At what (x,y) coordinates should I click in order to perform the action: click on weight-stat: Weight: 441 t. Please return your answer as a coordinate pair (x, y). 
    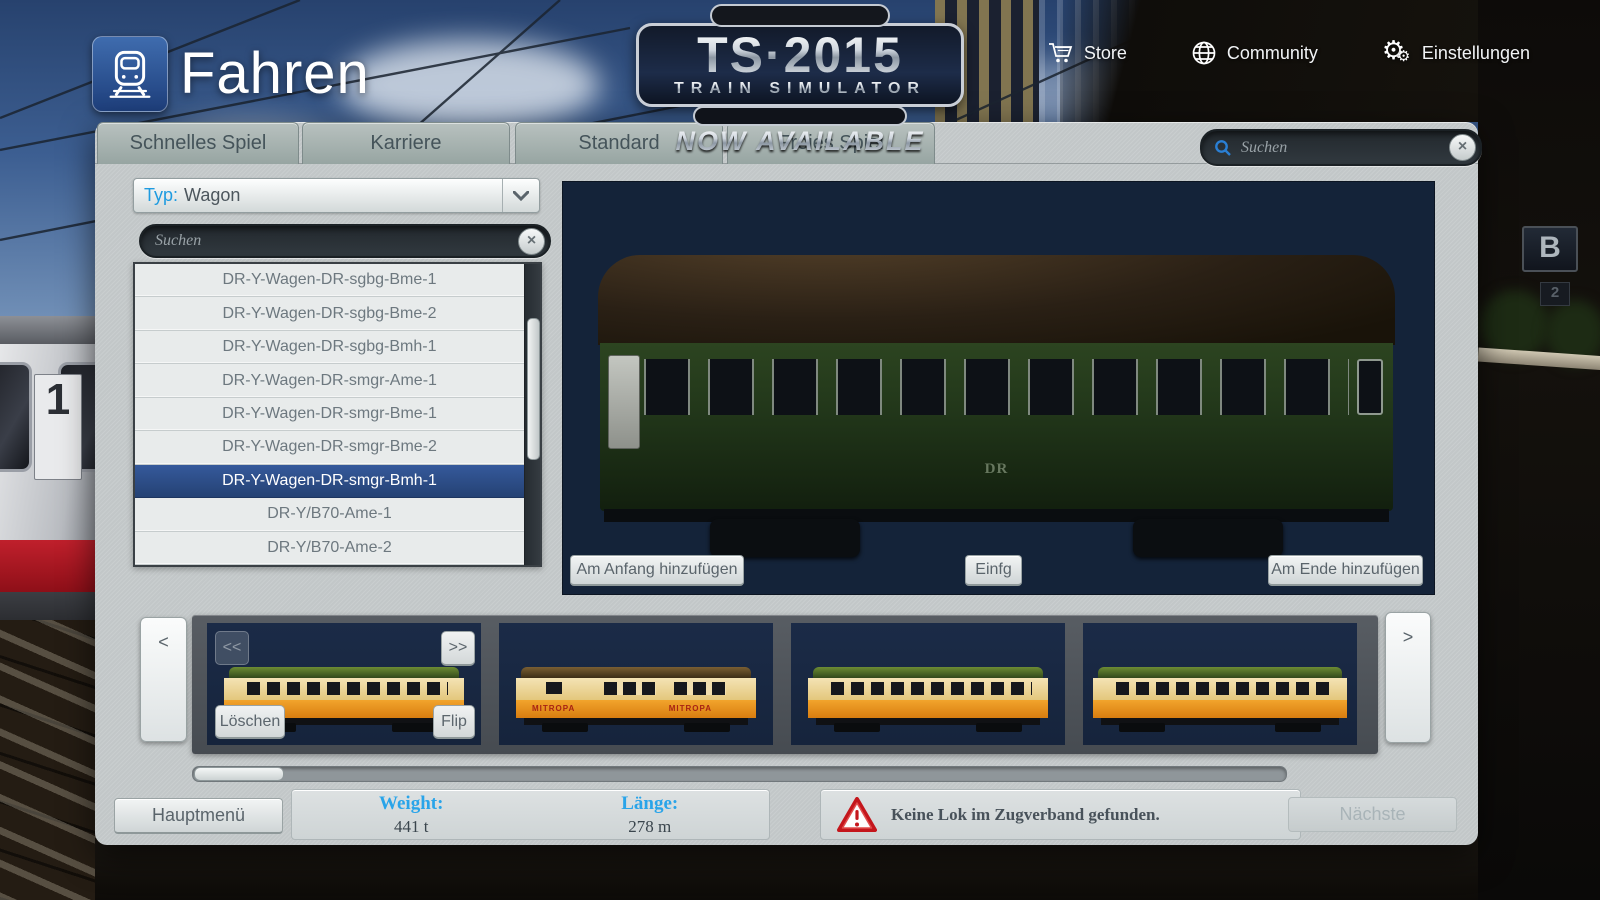
    Looking at the image, I should click on (411, 815).